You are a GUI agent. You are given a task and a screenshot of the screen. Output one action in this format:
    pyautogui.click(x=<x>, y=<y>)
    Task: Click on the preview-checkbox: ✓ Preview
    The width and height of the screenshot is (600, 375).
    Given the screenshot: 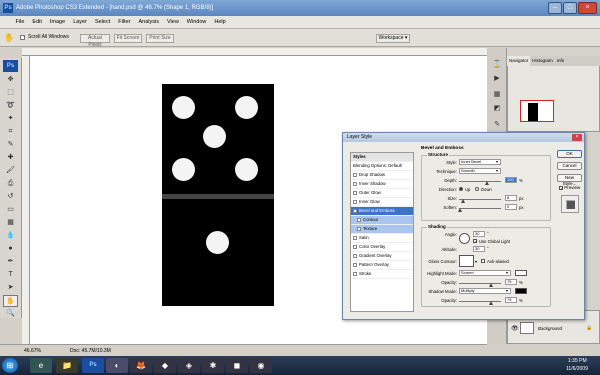 What is the action you would take?
    pyautogui.click(x=569, y=187)
    